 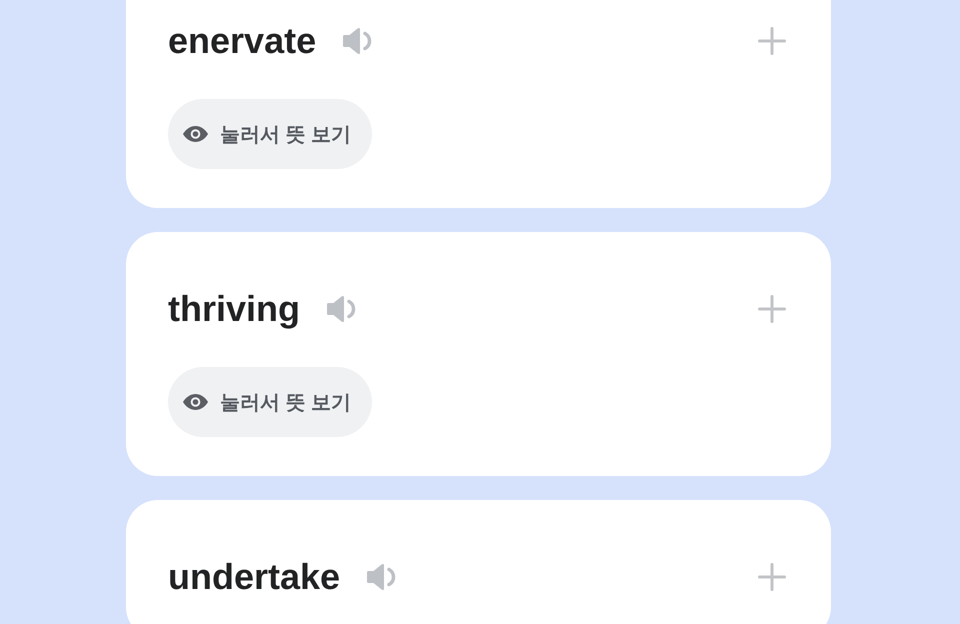 I want to click on word-title: undertake, so click(x=254, y=577).